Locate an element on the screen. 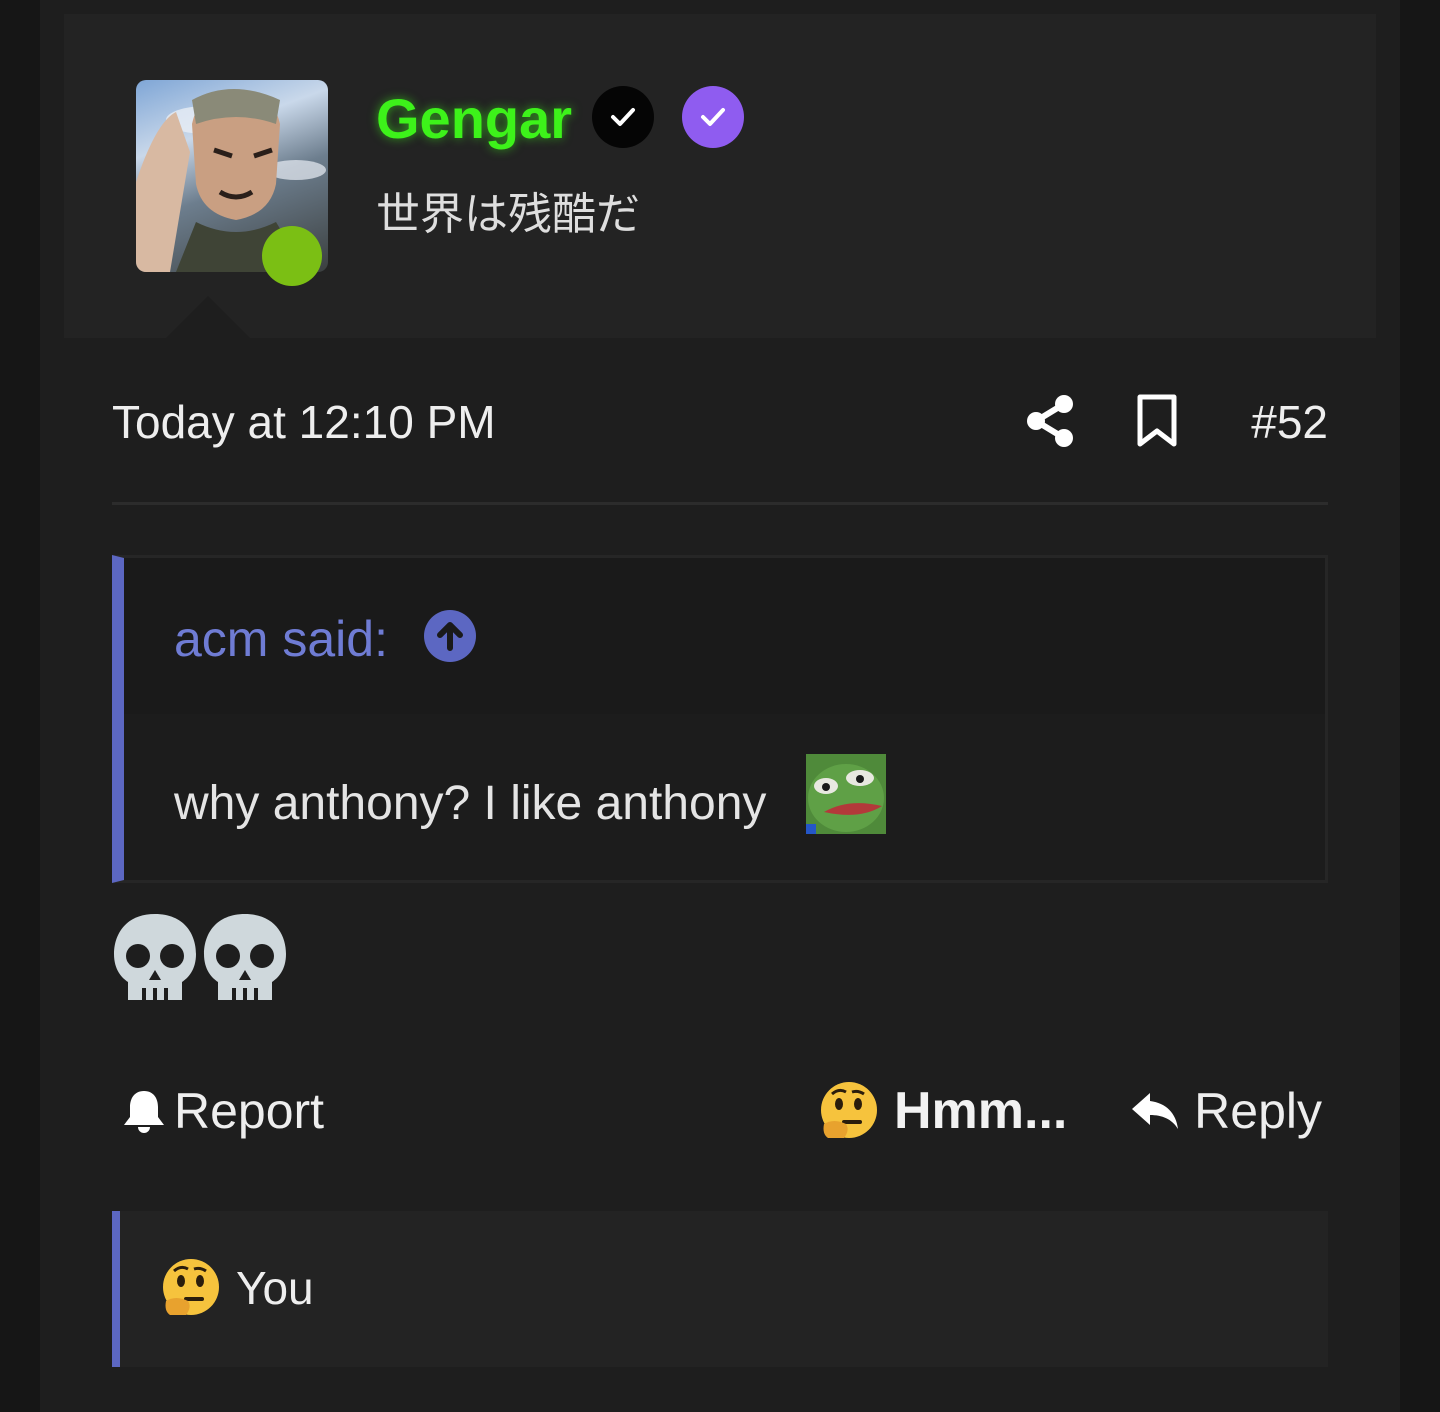 The height and width of the screenshot is (1412, 1440). user-block-pointer is located at coordinates (208, 318).